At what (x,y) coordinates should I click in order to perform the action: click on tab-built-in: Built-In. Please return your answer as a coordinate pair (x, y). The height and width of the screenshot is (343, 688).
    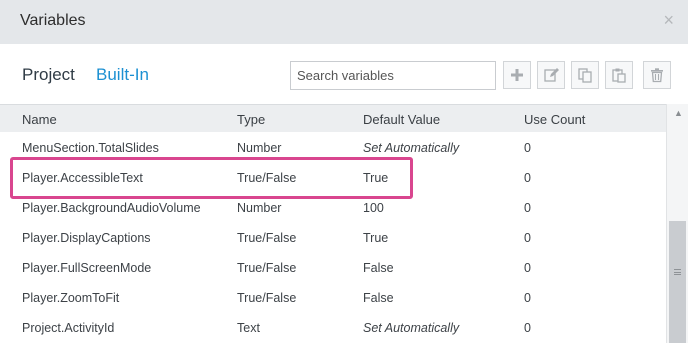
    Looking at the image, I should click on (122, 75).